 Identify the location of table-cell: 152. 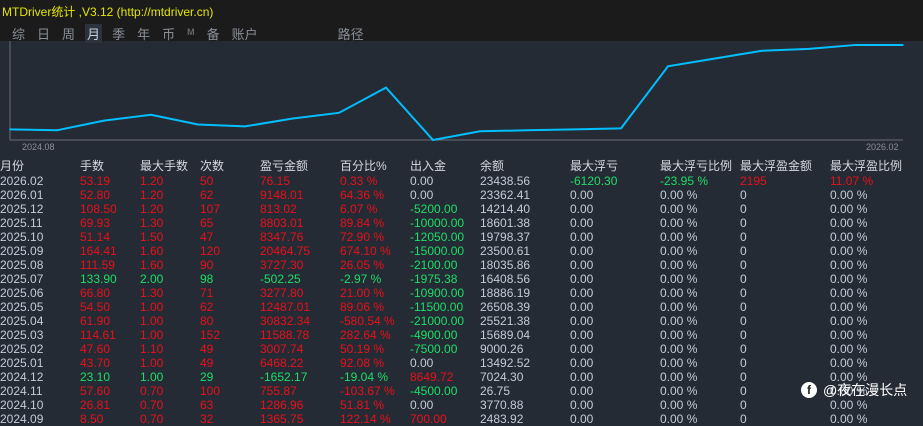
(210, 335).